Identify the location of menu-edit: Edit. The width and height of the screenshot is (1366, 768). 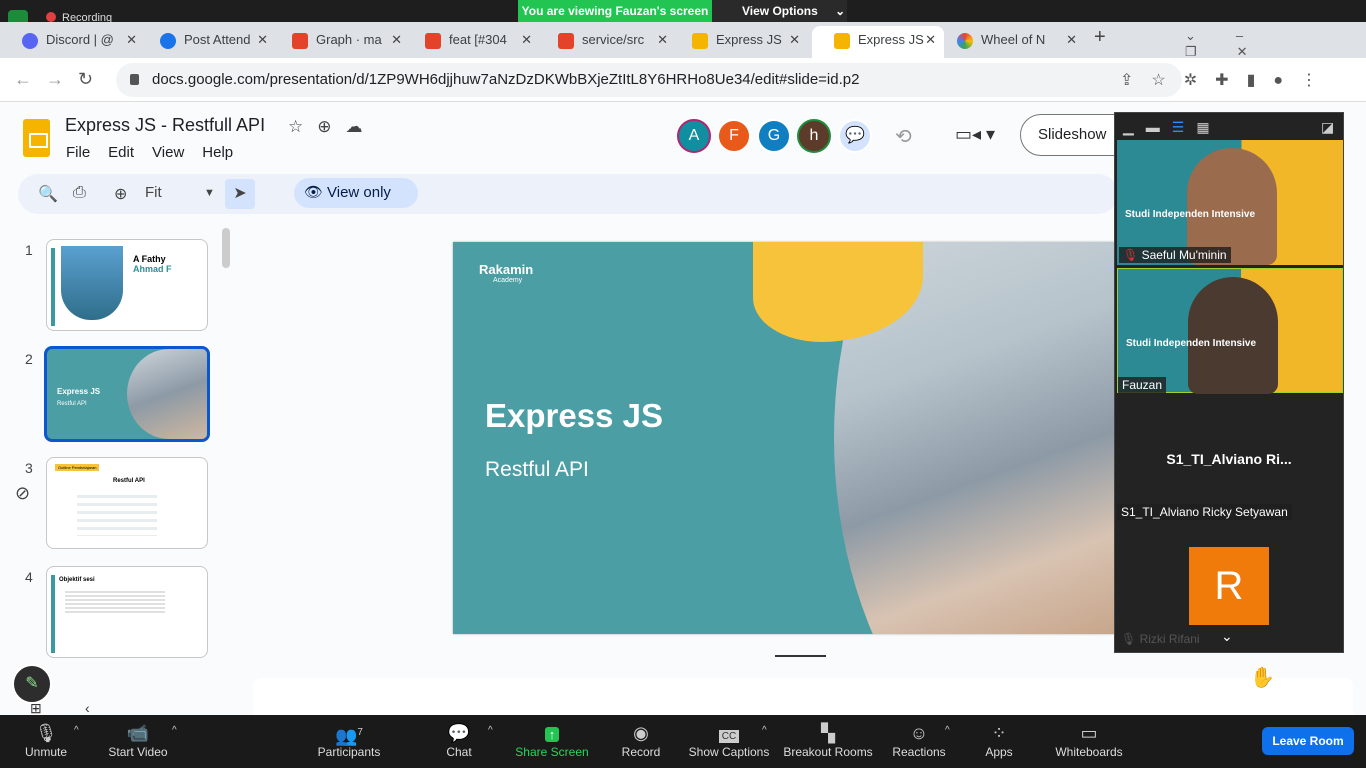
(121, 152).